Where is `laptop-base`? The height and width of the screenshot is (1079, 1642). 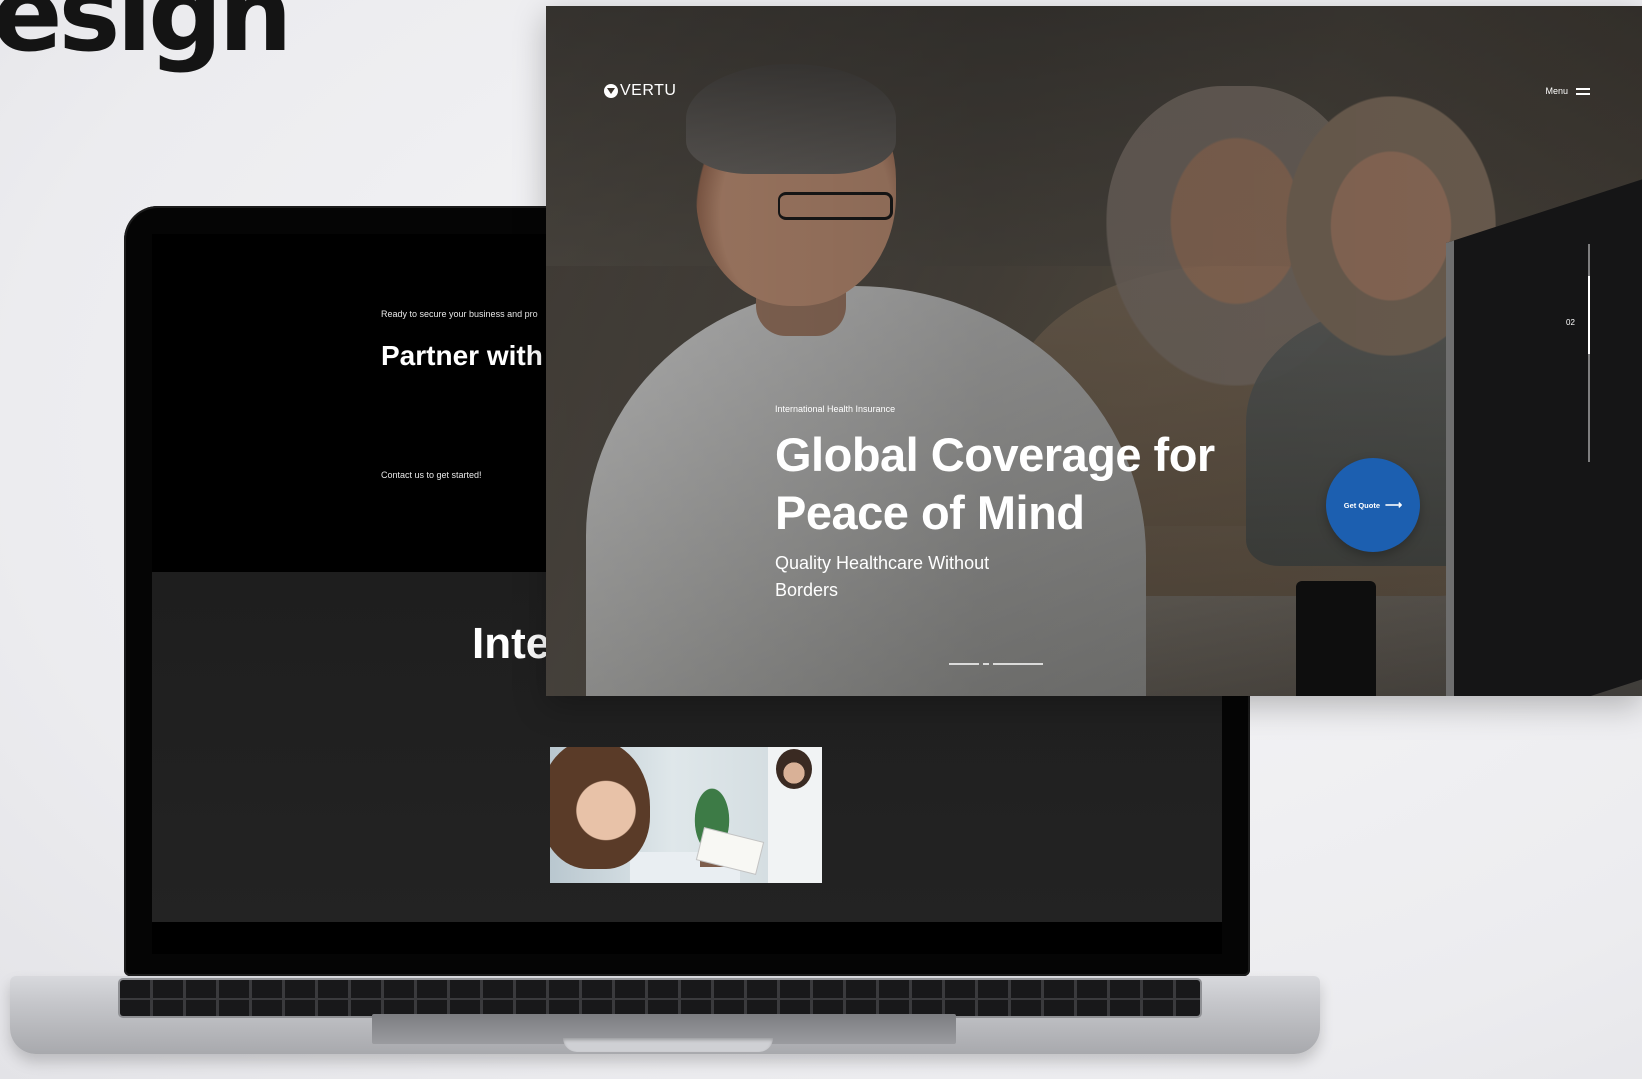
laptop-base is located at coordinates (665, 1015).